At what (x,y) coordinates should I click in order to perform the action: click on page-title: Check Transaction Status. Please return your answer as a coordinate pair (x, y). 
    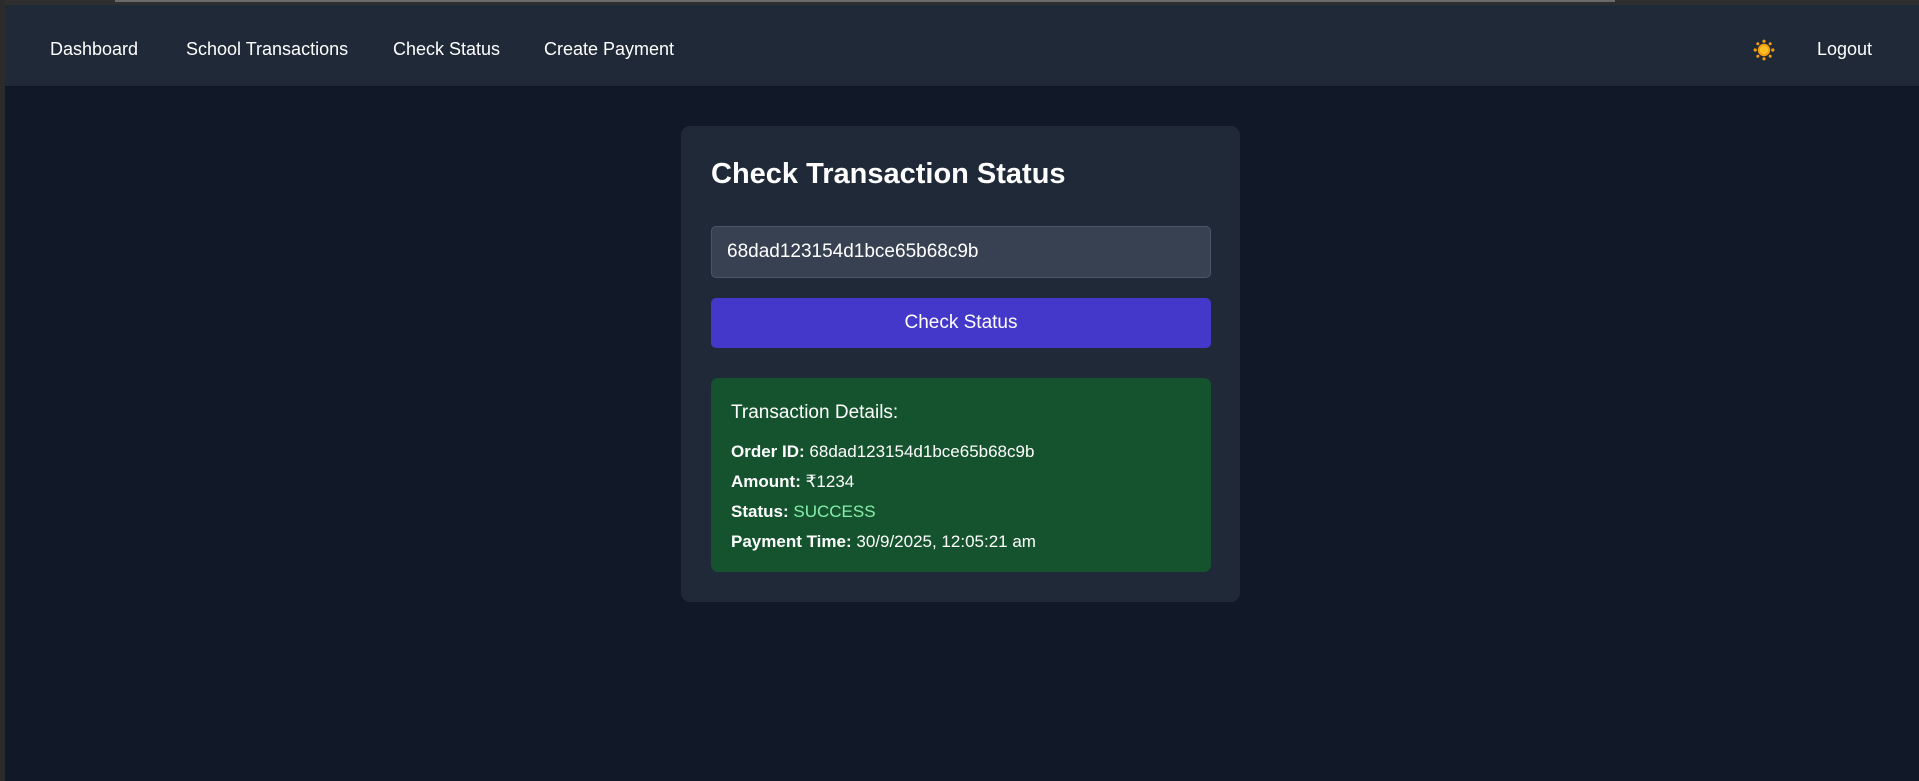
    Looking at the image, I should click on (888, 174).